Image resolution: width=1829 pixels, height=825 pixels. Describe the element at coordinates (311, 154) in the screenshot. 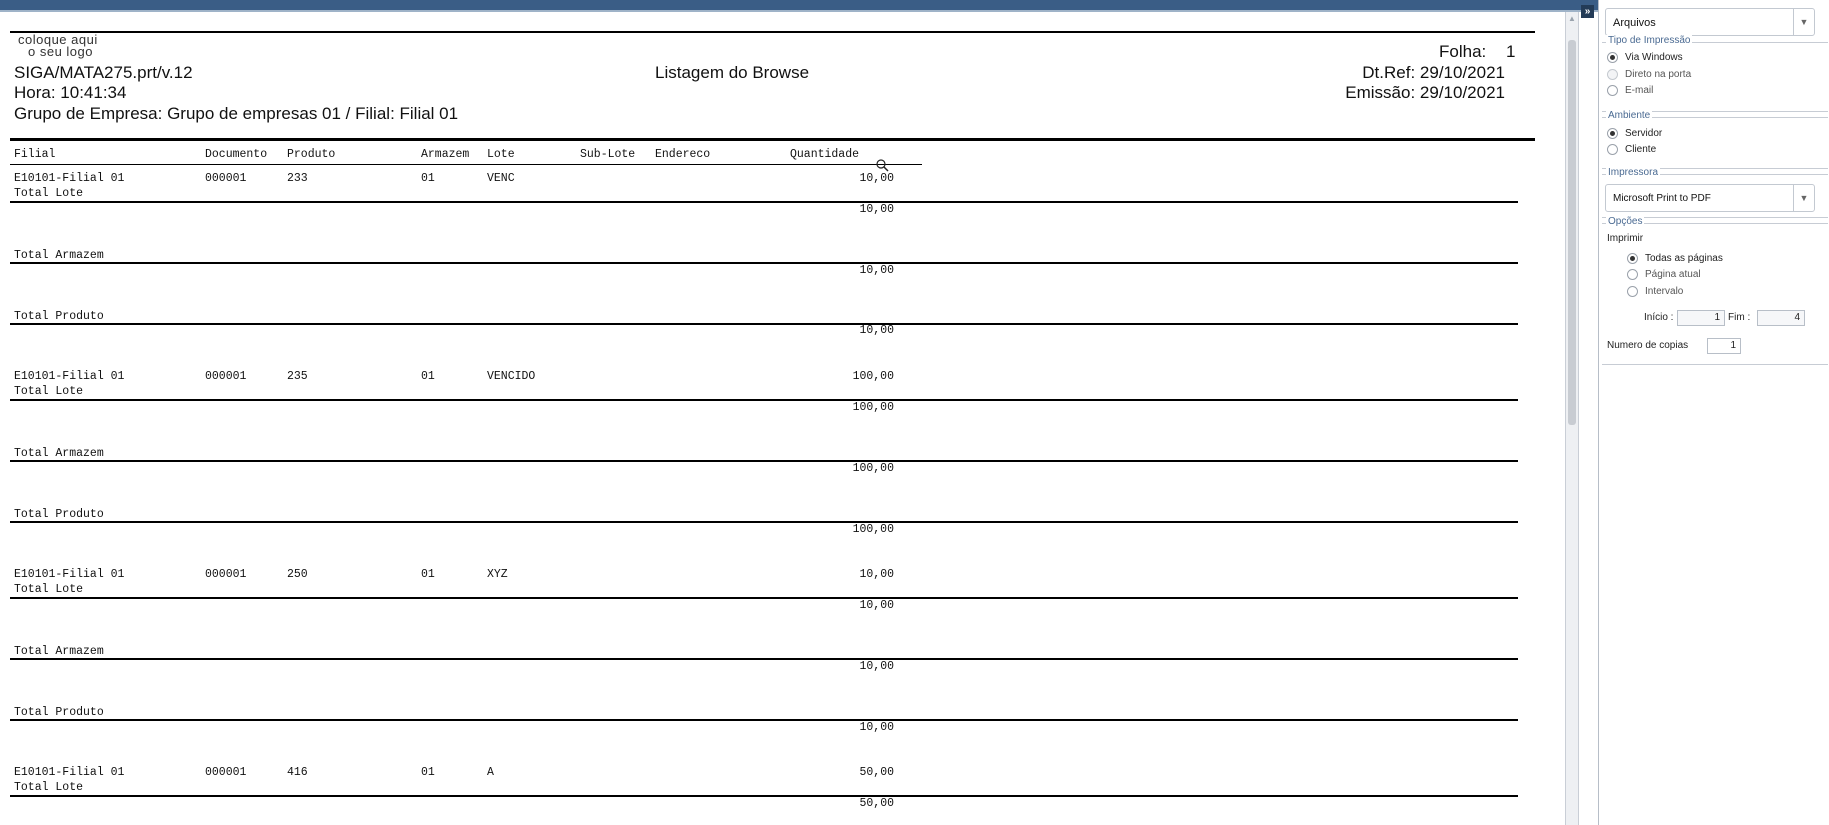

I see `col-produto: Produto` at that location.